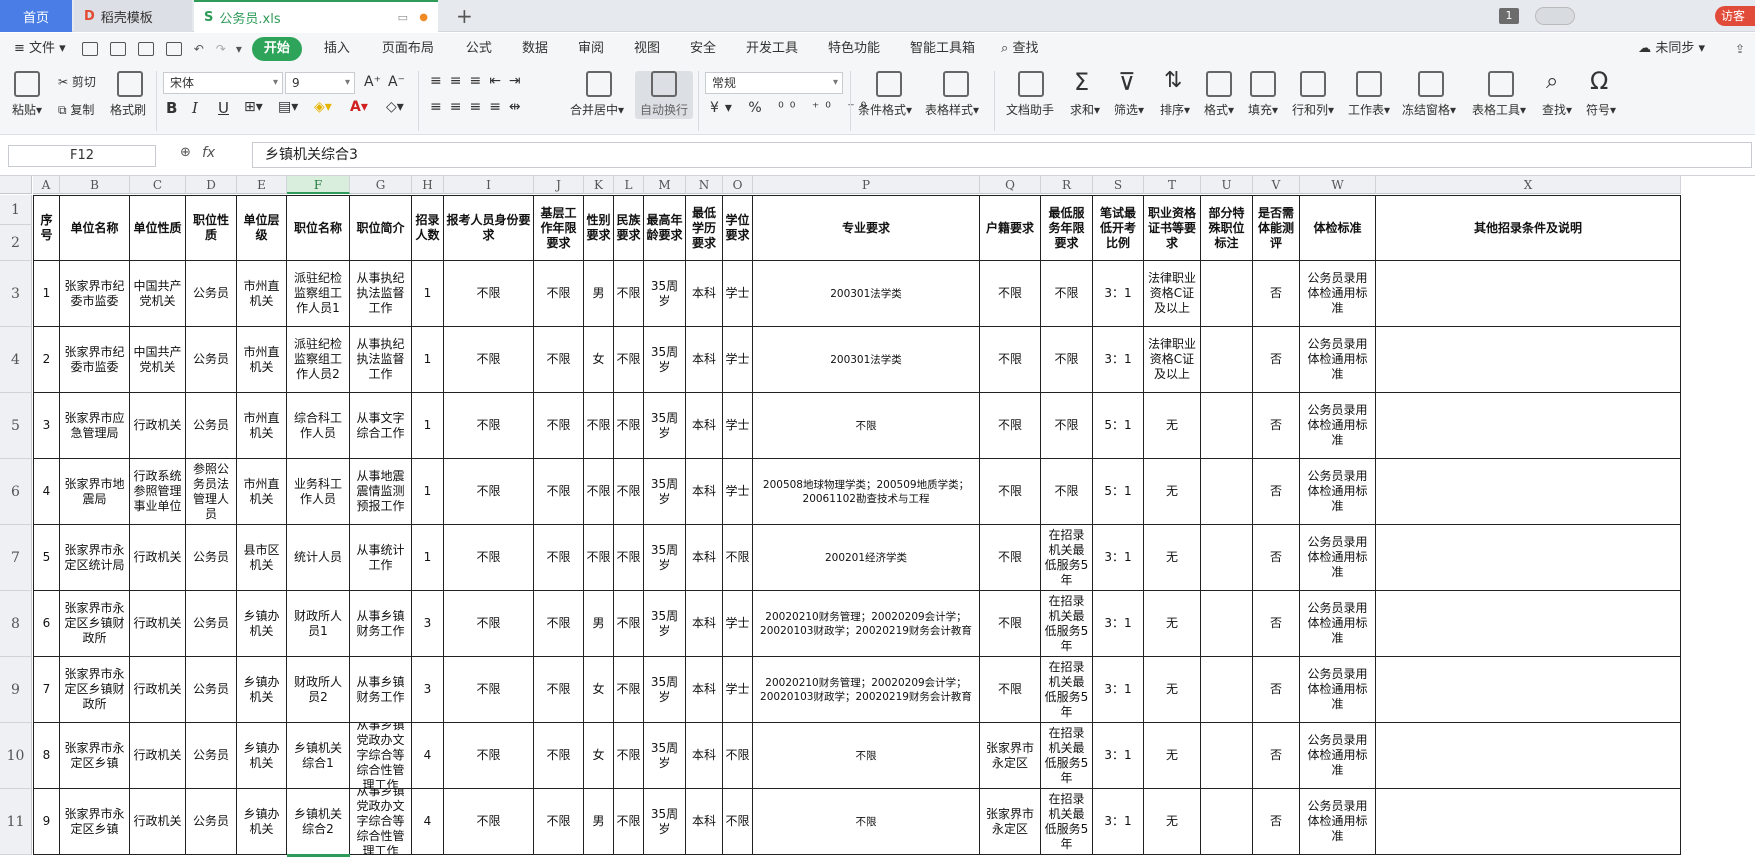 Image resolution: width=1755 pixels, height=857 pixels. What do you see at coordinates (599, 228) in the screenshot?
I see `table-header-cell: 性别要求` at bounding box center [599, 228].